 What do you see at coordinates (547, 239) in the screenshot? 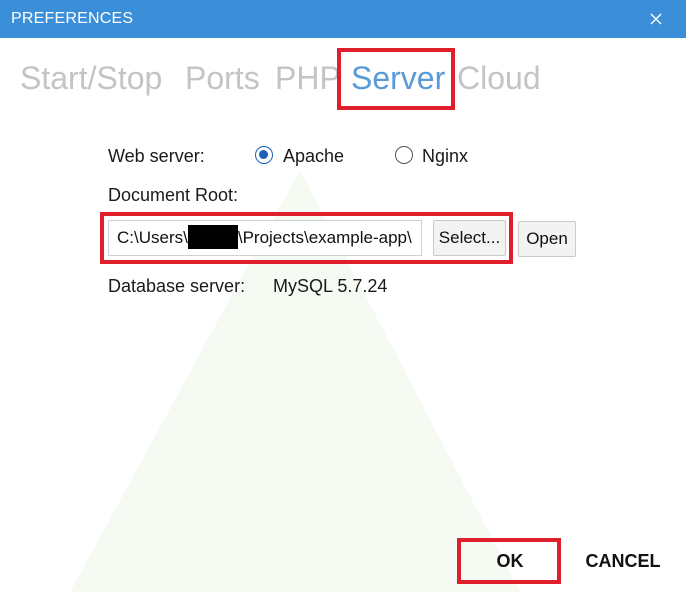
I see `open-folder-button: Open` at bounding box center [547, 239].